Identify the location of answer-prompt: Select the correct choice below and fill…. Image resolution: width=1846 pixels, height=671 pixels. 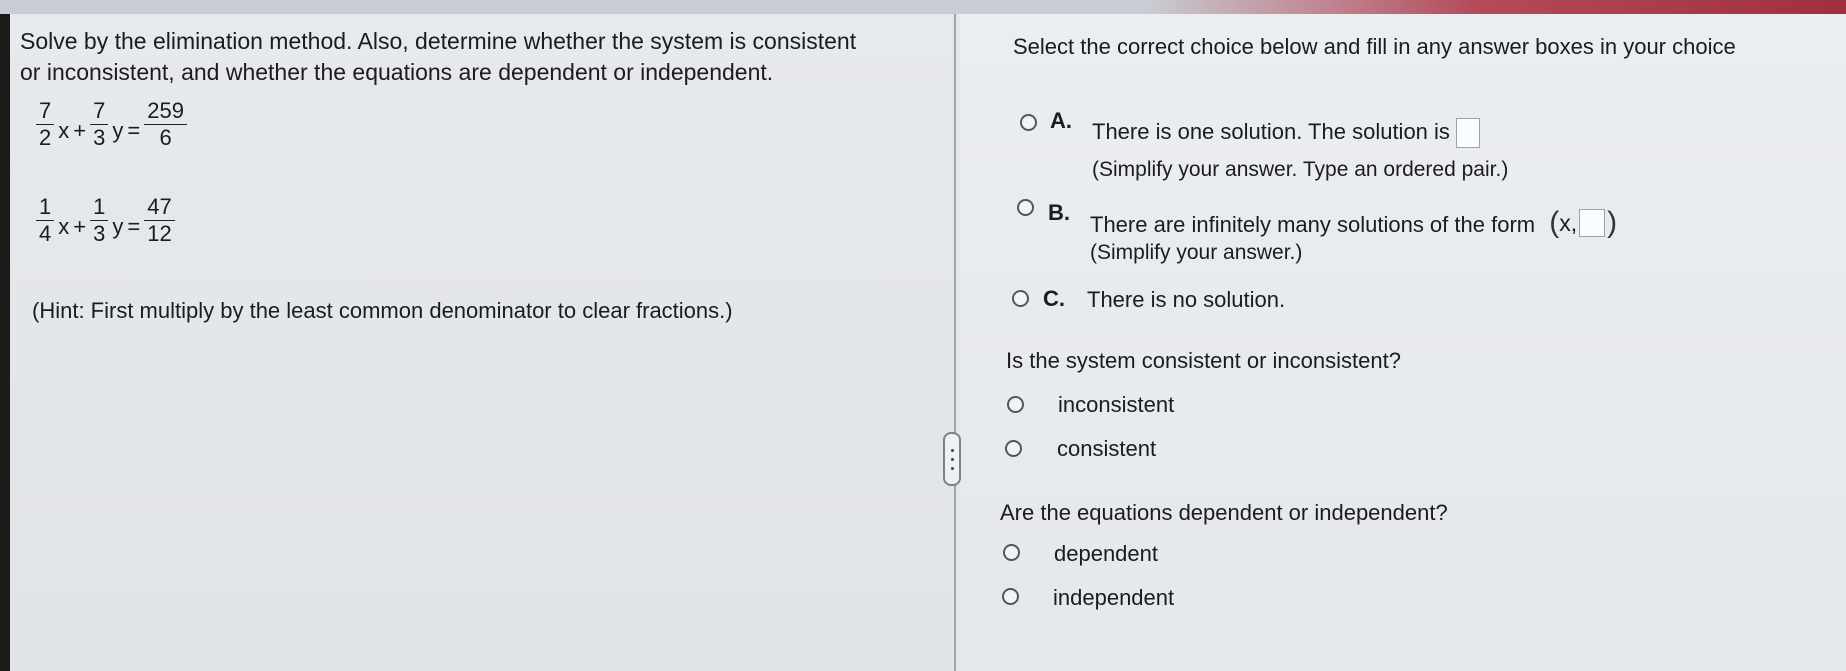
(1374, 46).